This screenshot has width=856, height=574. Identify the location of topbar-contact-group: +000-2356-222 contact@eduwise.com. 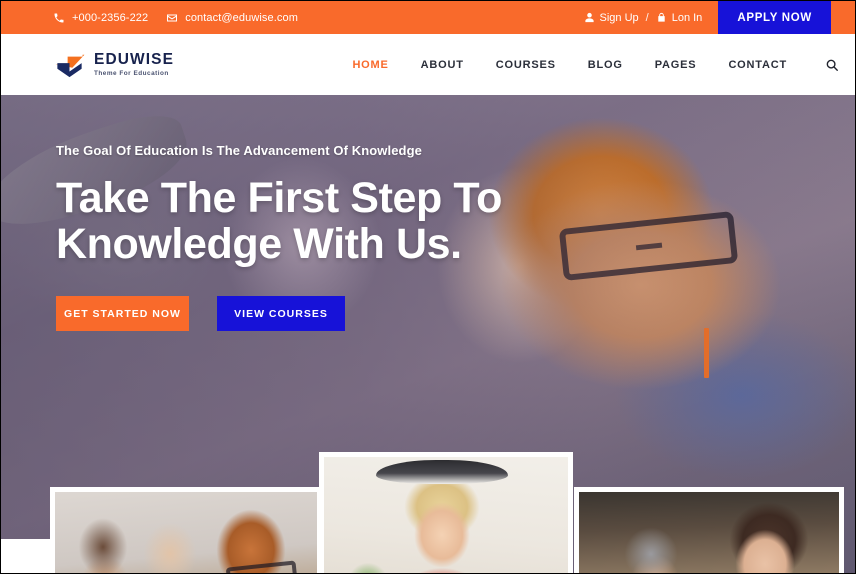
(175, 18).